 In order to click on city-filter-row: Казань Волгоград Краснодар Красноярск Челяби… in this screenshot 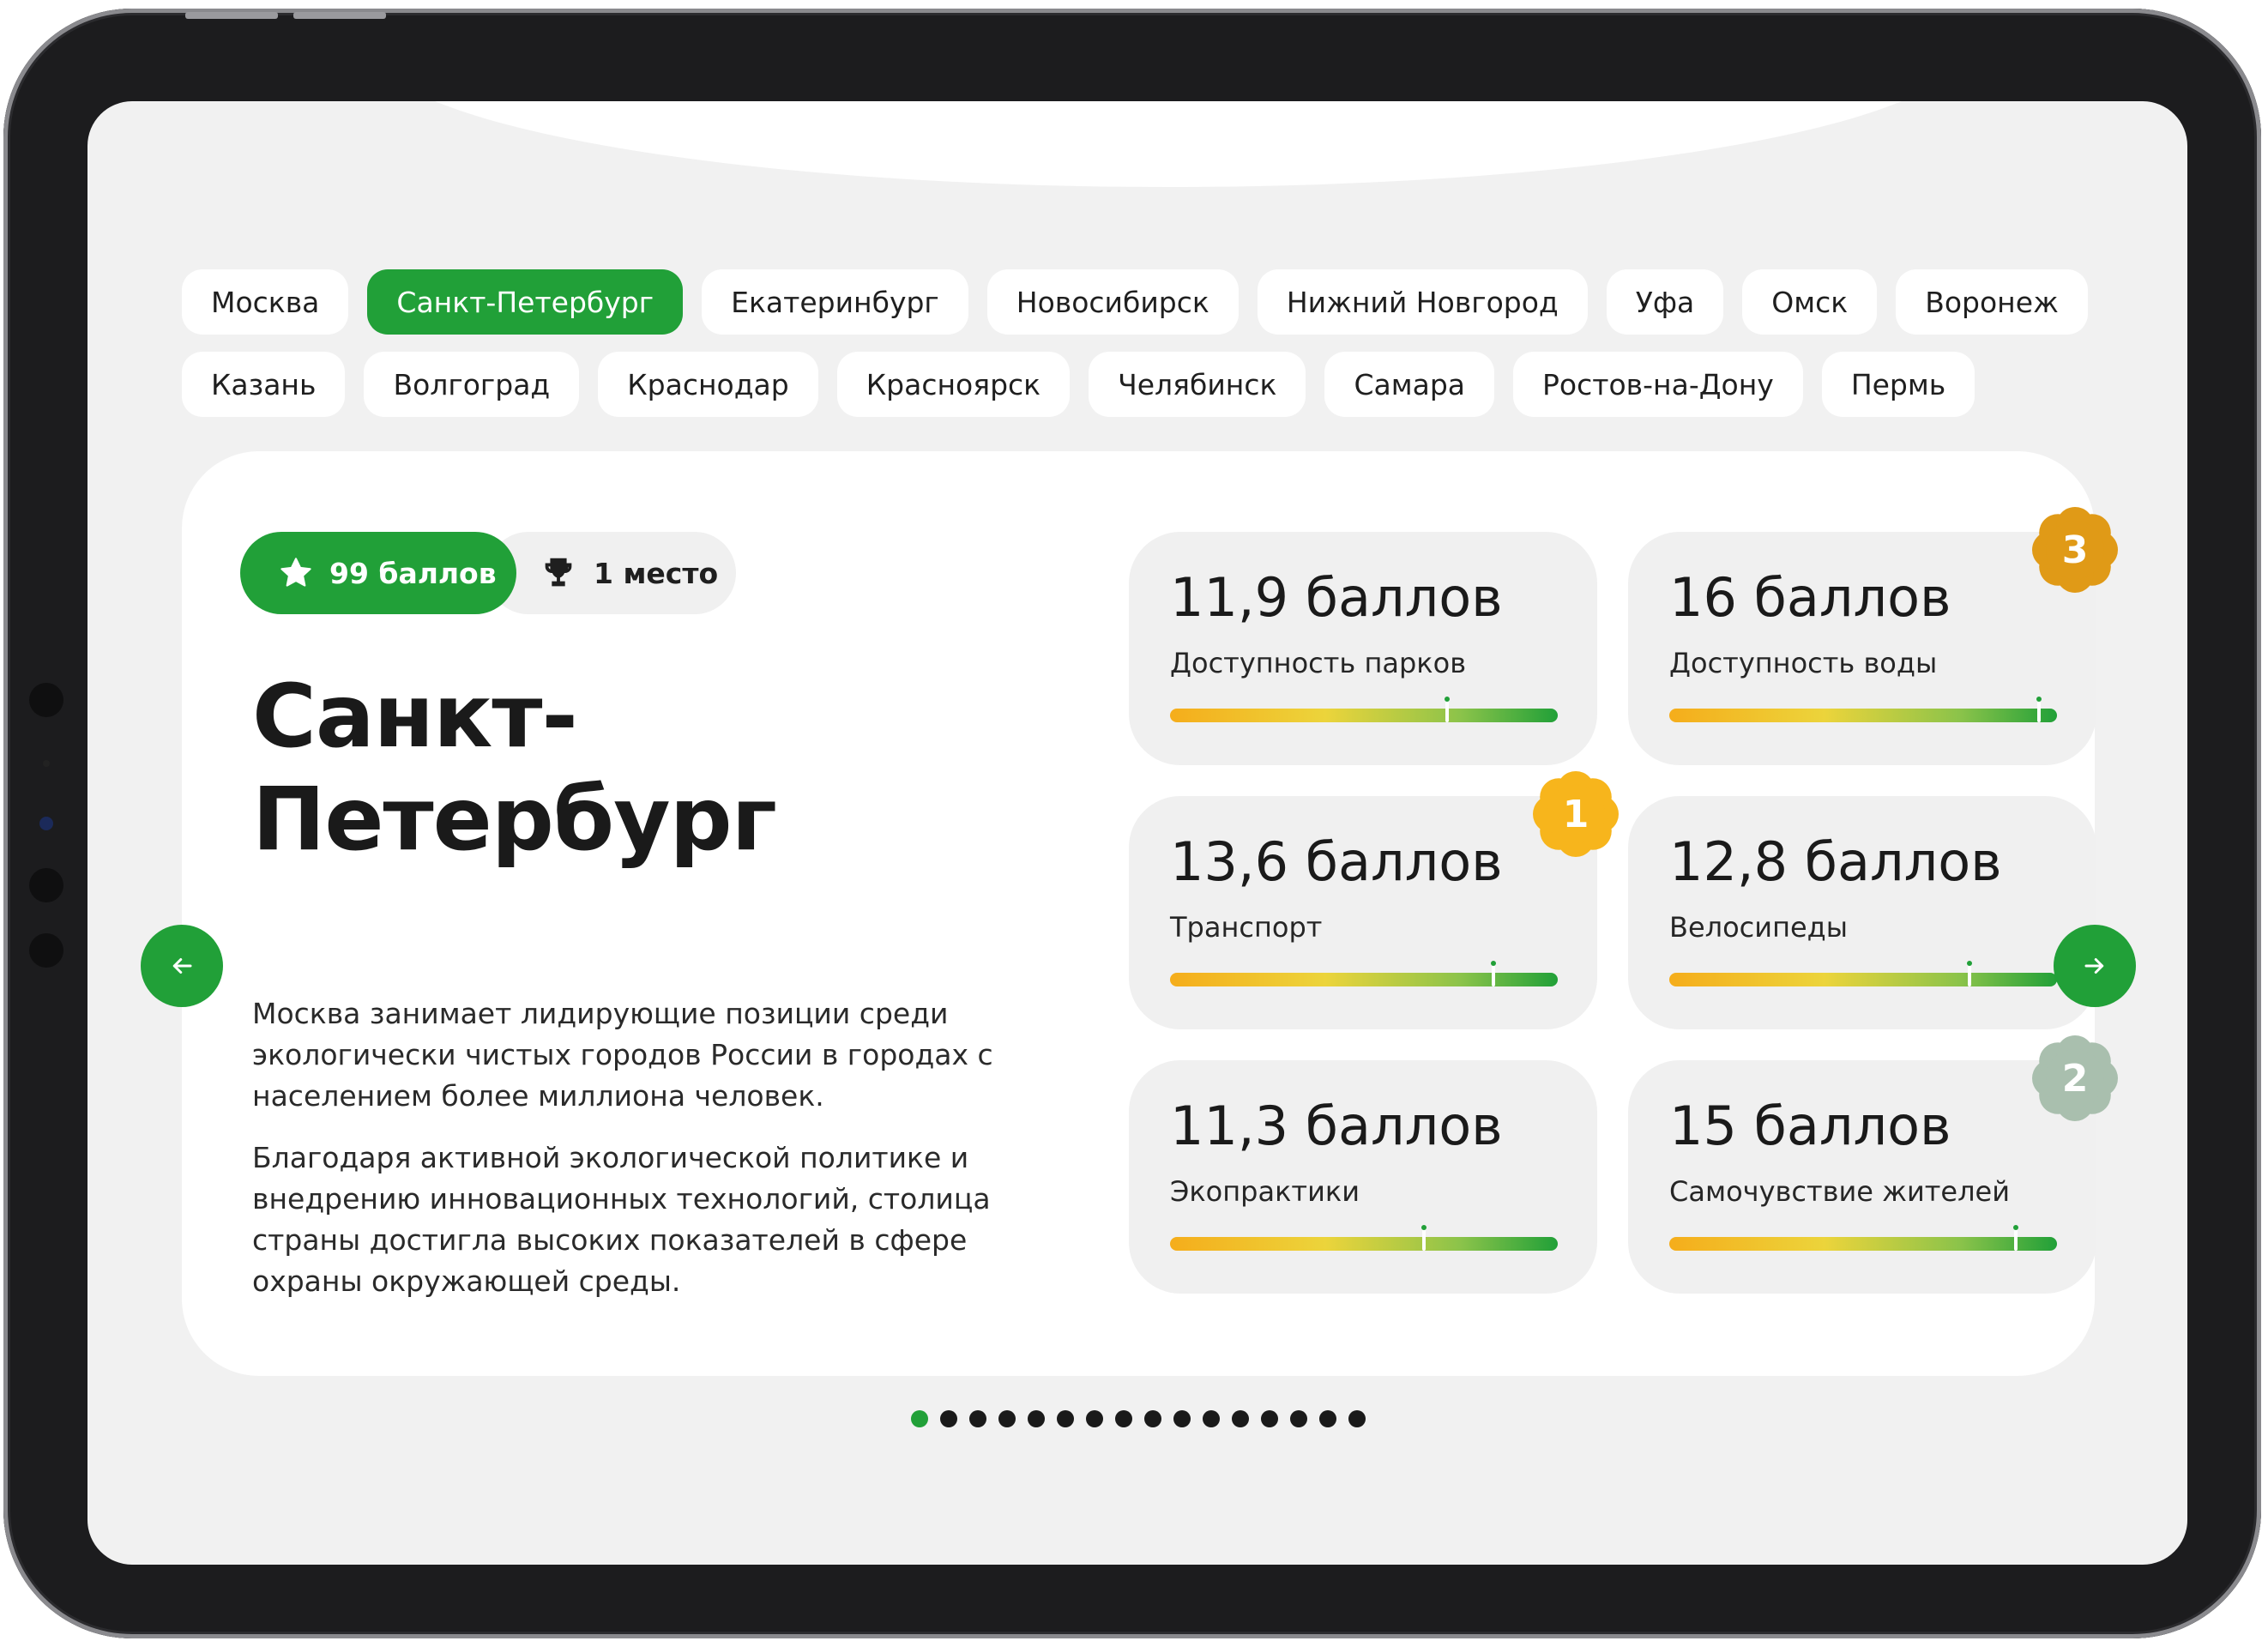, I will do `click(1079, 384)`.